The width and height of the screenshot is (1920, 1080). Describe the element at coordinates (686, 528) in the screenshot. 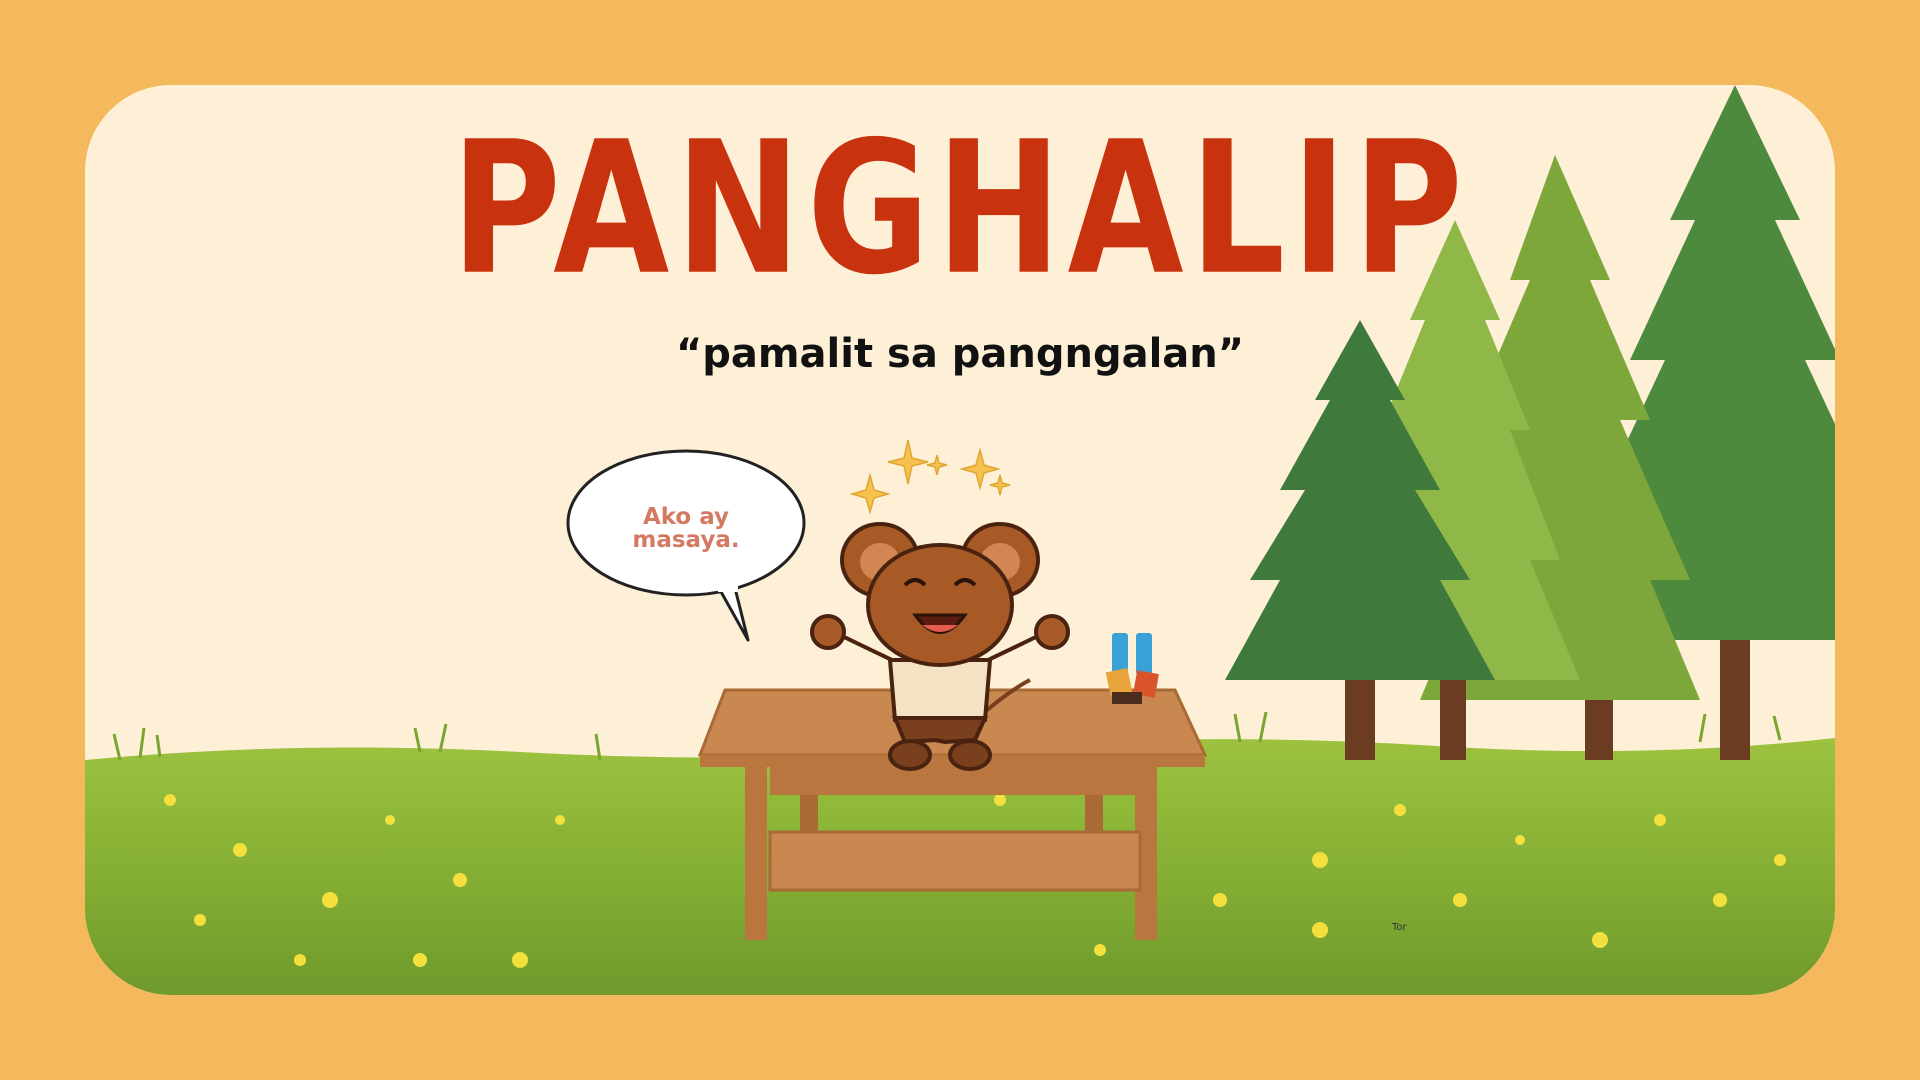

I see `speech-bubble-text: Ako ay masaya.` at that location.